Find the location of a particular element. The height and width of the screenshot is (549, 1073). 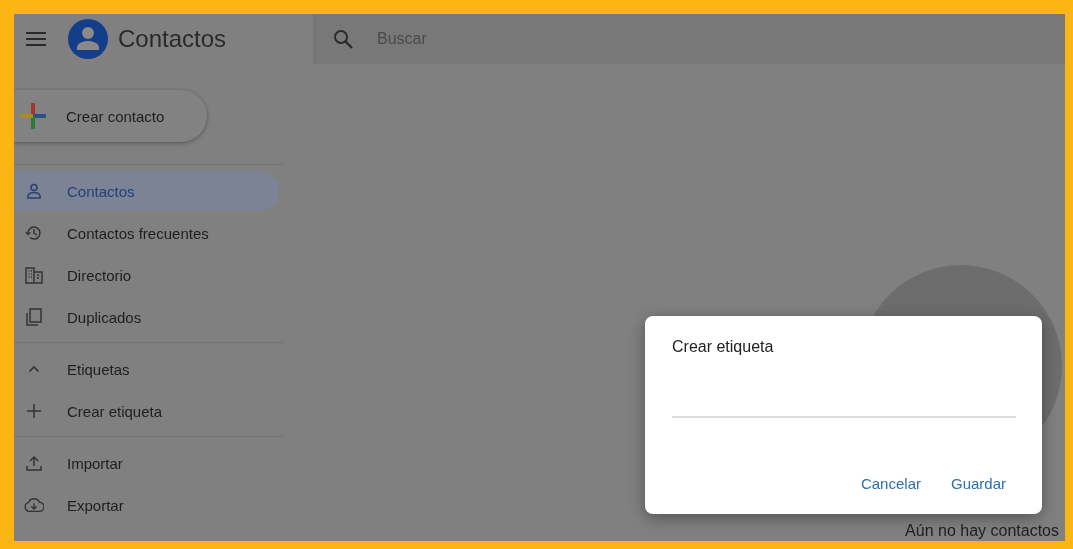

person-icon is located at coordinates (34, 191).